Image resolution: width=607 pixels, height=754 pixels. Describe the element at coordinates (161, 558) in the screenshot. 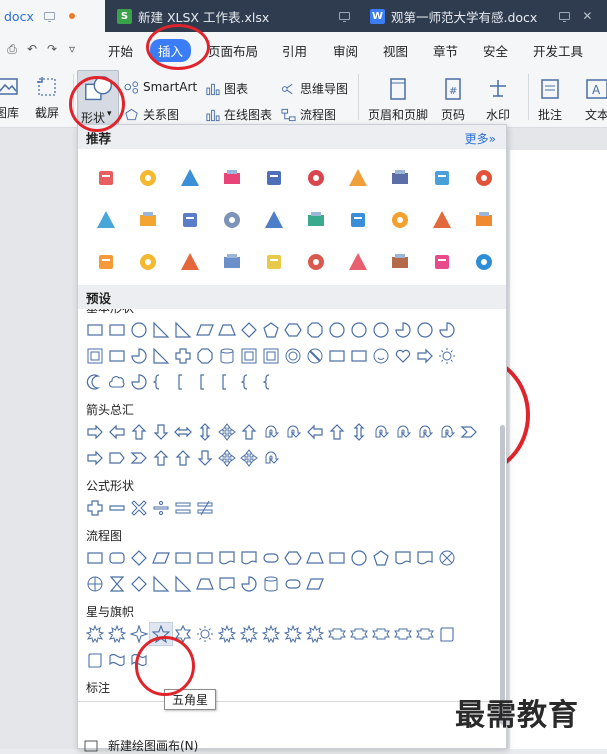

I see `para-shape-icon` at that location.